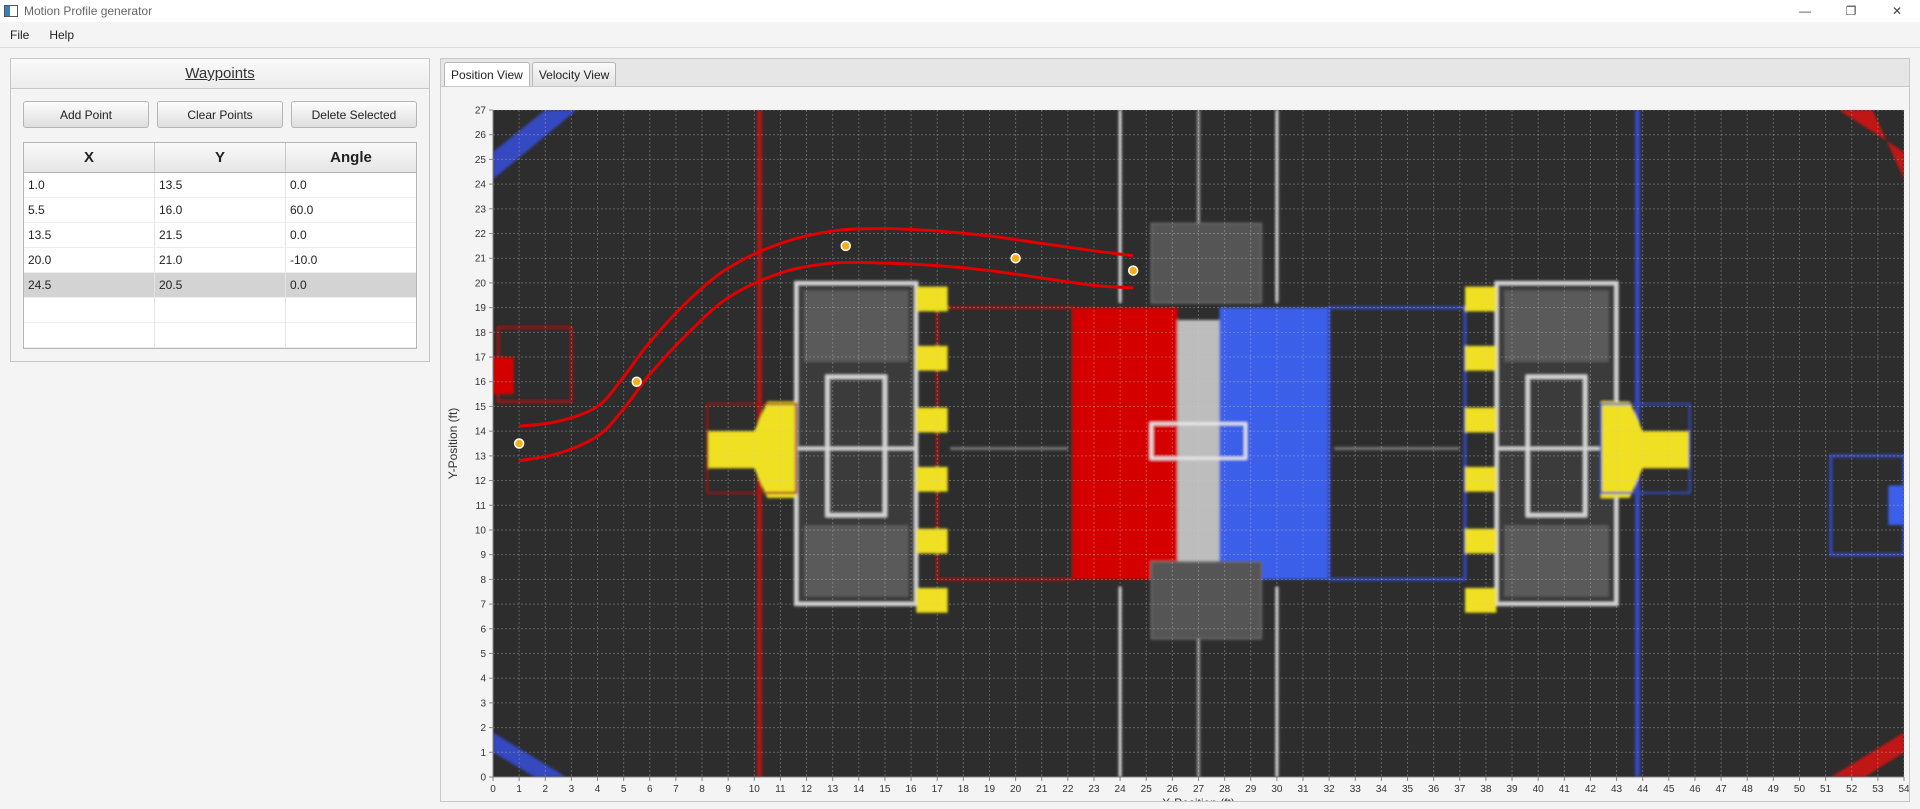 The width and height of the screenshot is (1920, 809). Describe the element at coordinates (351, 210) in the screenshot. I see `cell-angle: 60.0` at that location.